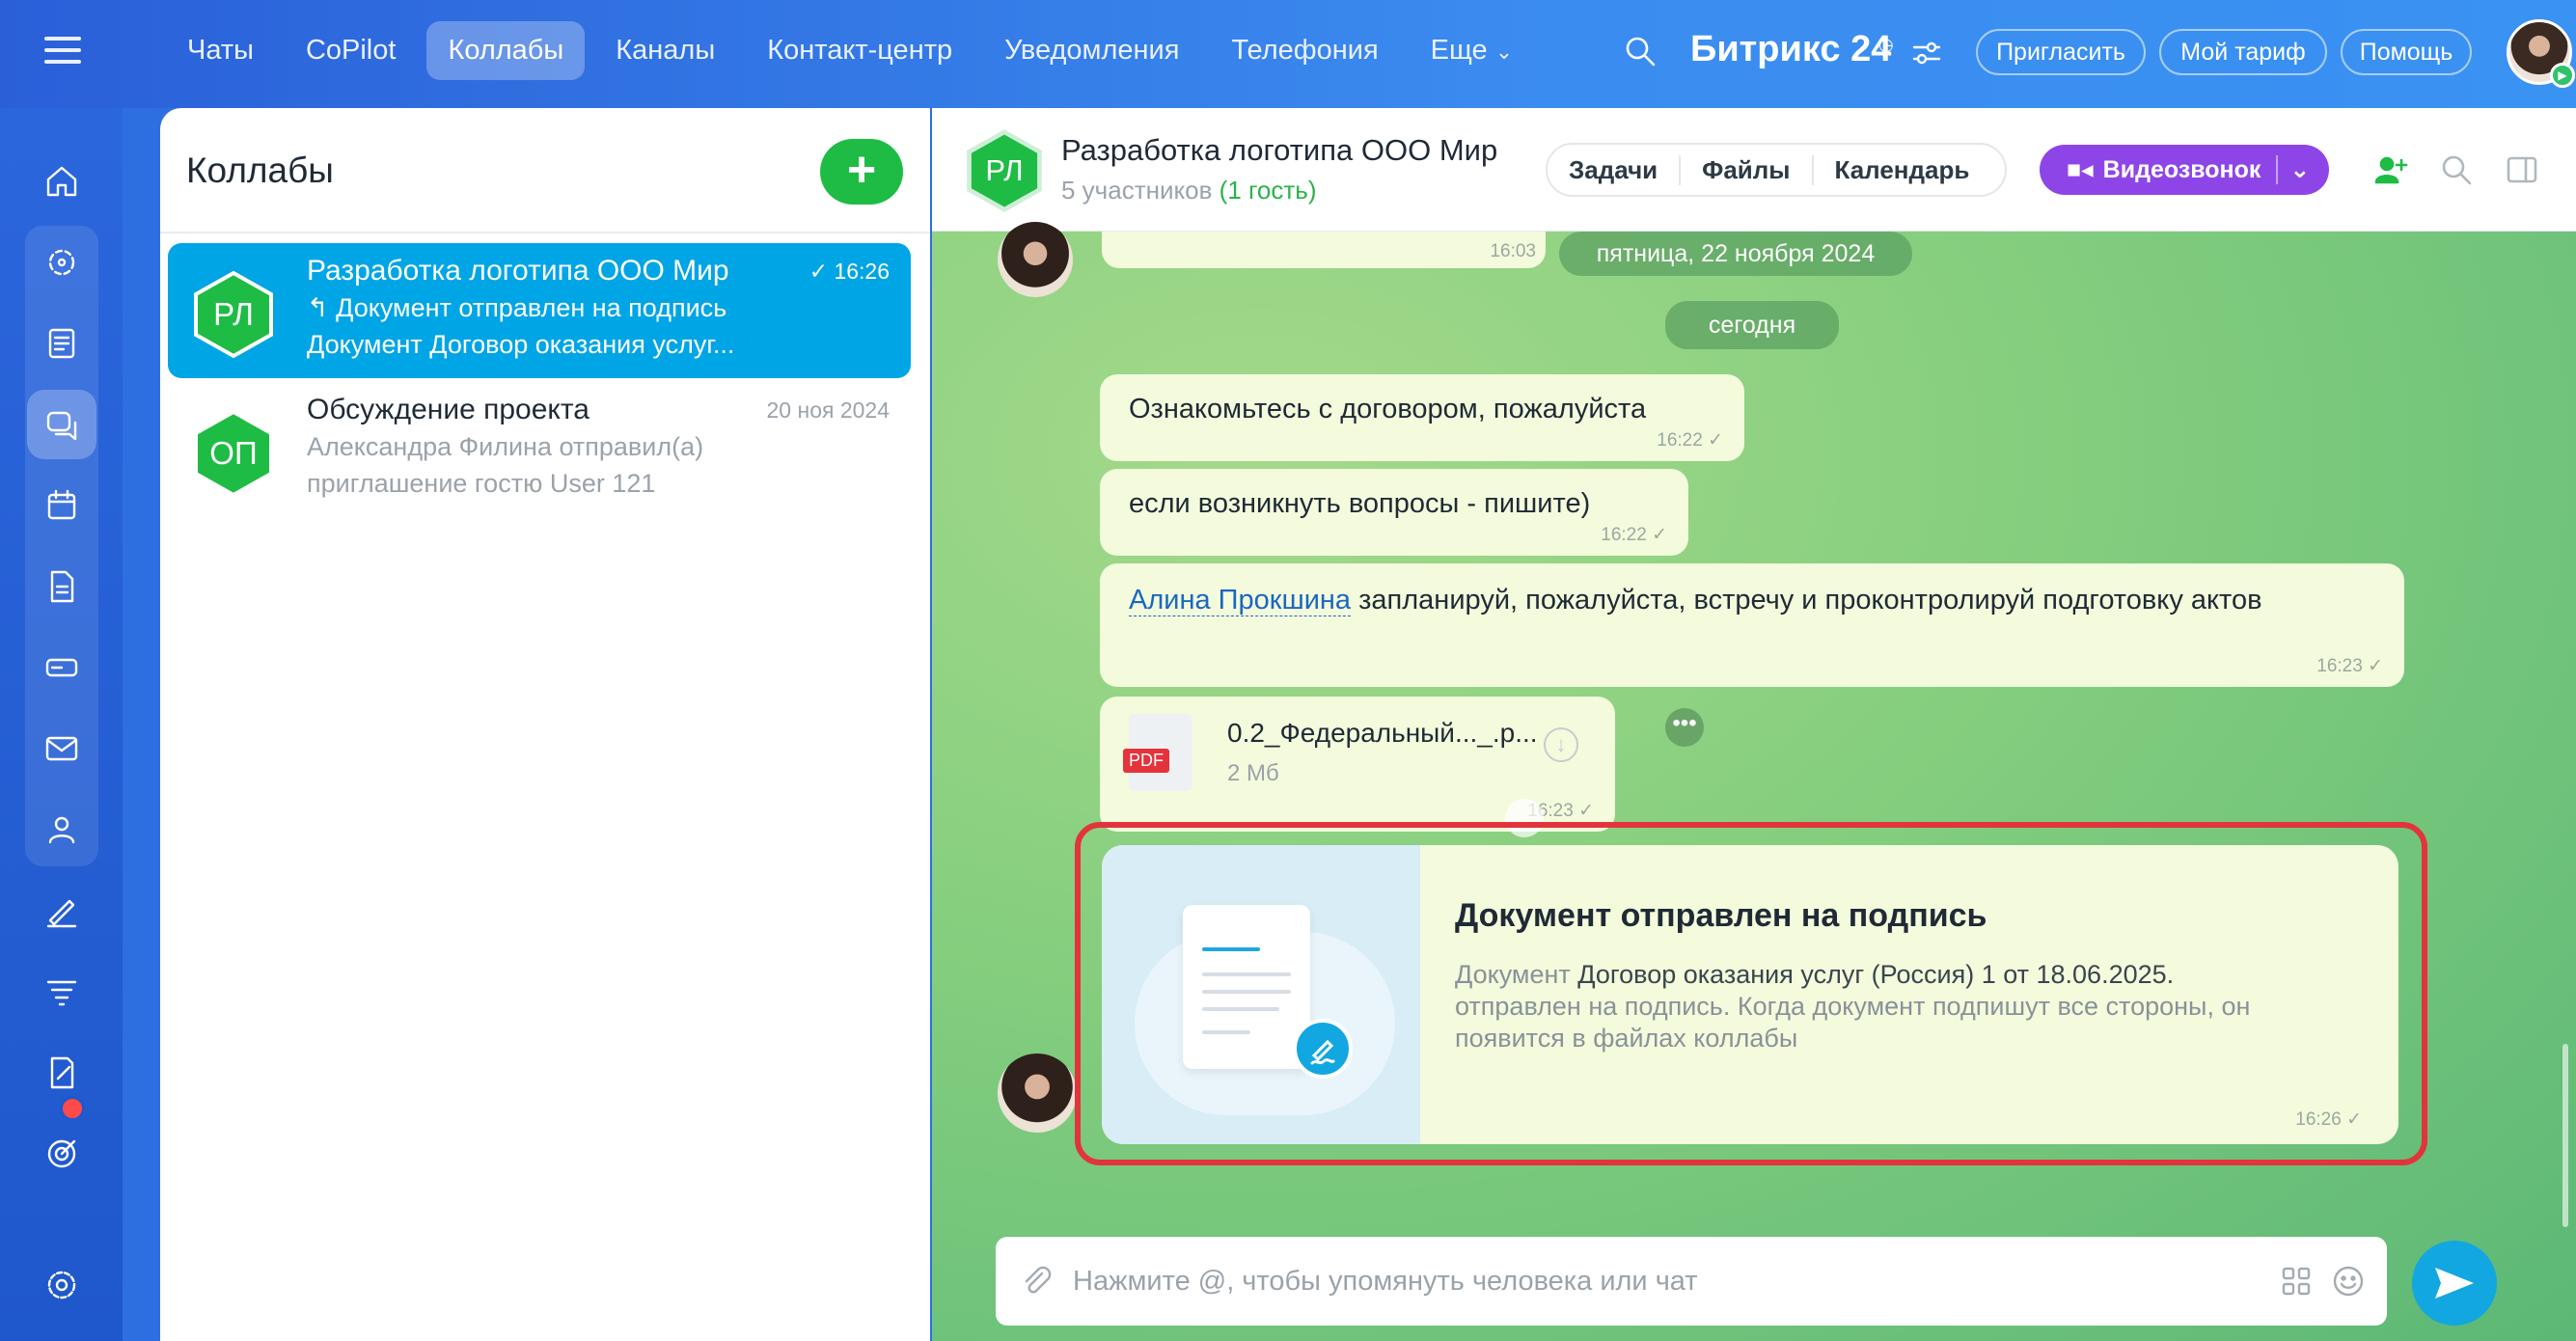  What do you see at coordinates (1188, 190) in the screenshot?
I see `participants-count: 5 участников (1 гость)` at bounding box center [1188, 190].